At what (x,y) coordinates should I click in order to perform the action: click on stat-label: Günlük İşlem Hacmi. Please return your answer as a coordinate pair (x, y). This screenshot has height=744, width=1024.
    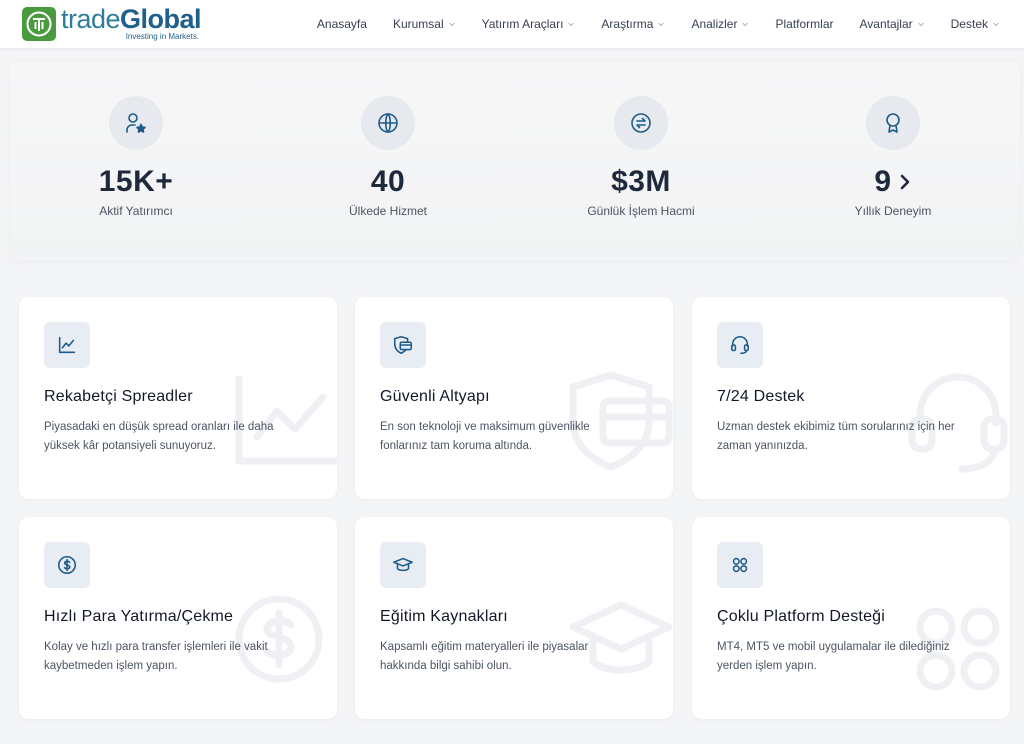
    Looking at the image, I should click on (641, 211).